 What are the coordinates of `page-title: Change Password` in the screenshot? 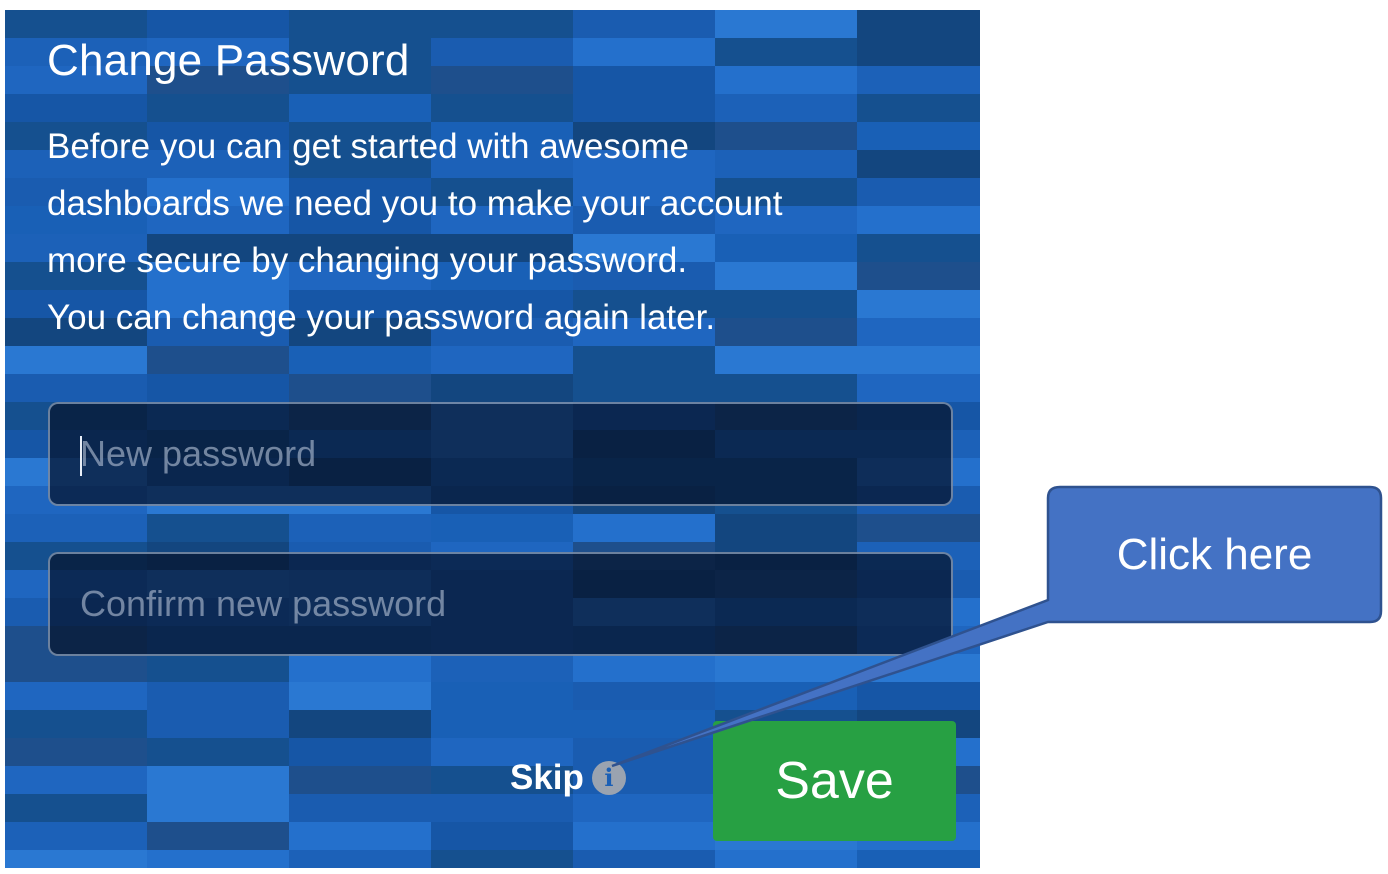 It's located at (228, 60).